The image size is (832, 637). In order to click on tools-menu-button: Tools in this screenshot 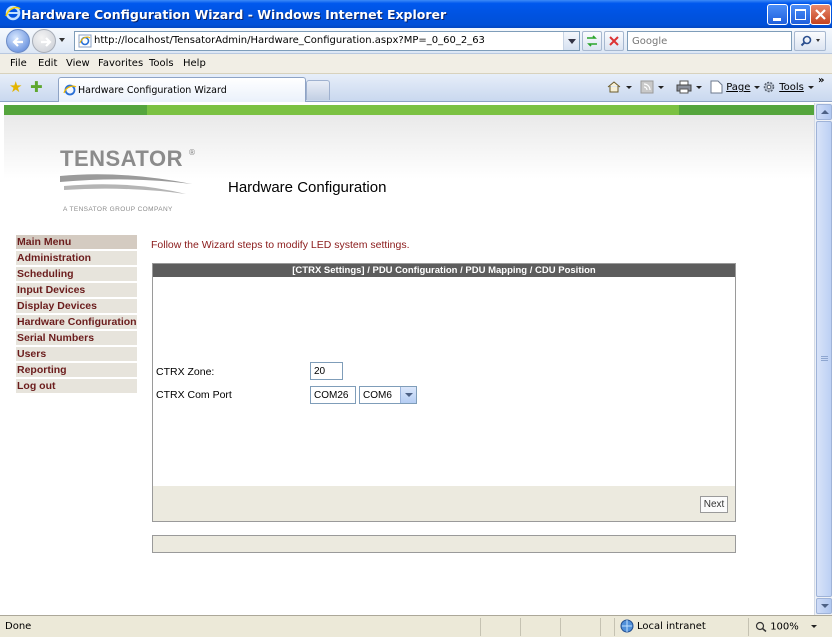, I will do `click(788, 87)`.